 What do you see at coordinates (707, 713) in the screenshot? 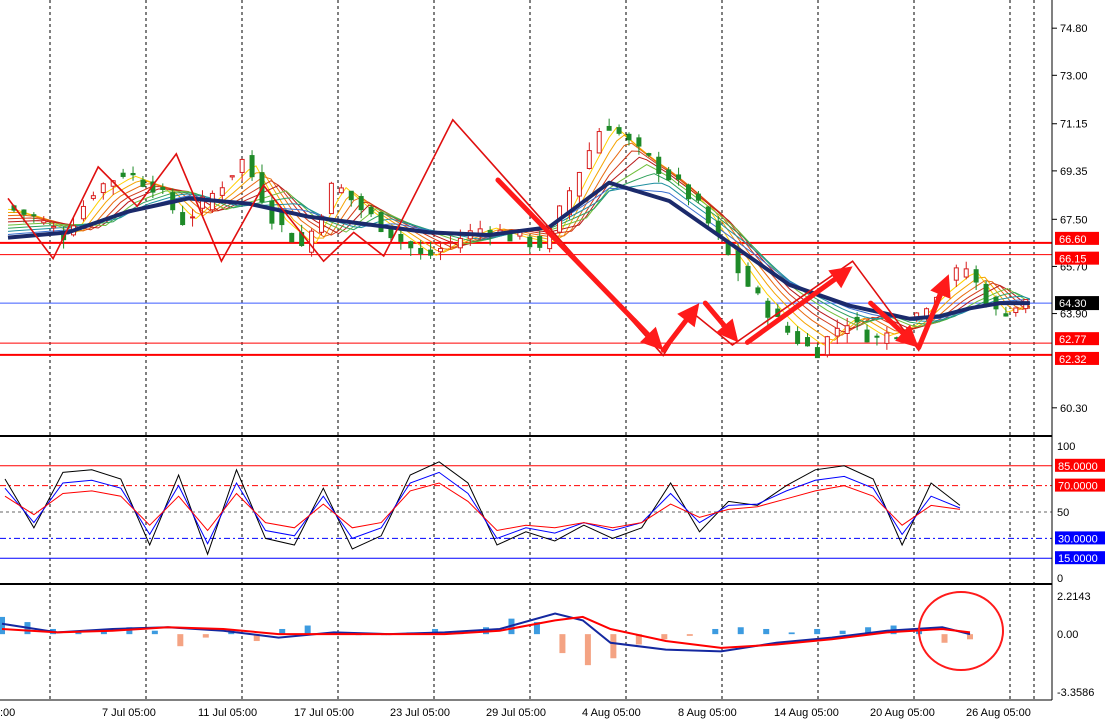
I see `x-tick-label: 8 Aug 05:00` at bounding box center [707, 713].